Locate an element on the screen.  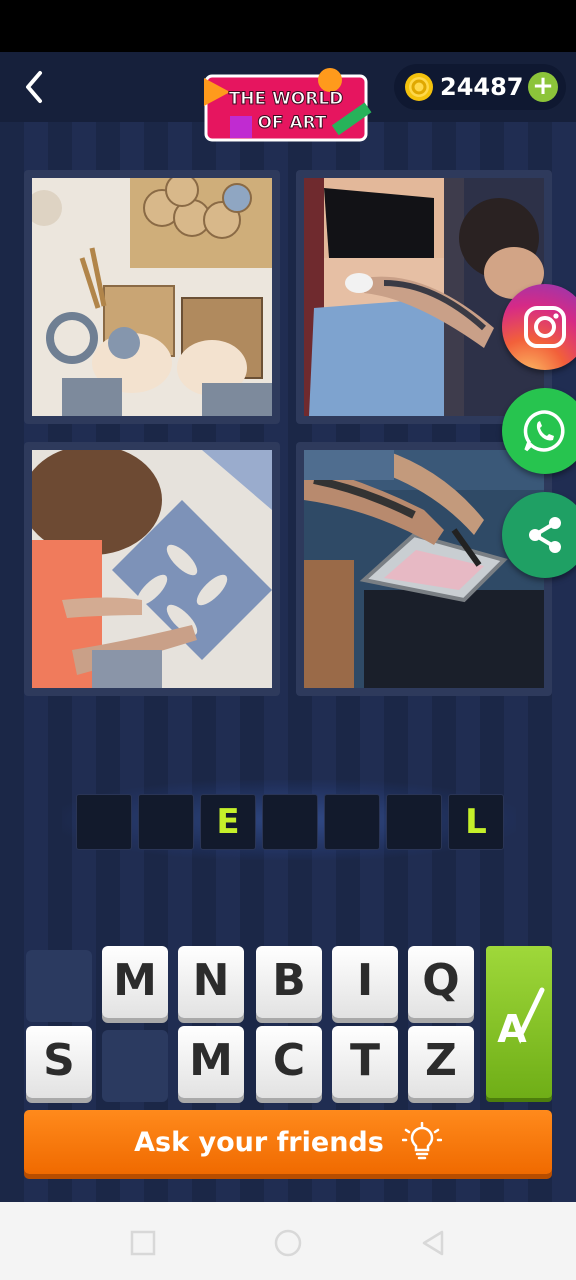
tattoo-photo is located at coordinates (424, 297).